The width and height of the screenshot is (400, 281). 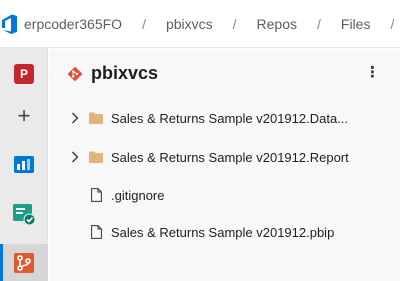 I want to click on nav-item-repos, so click(x=24, y=262).